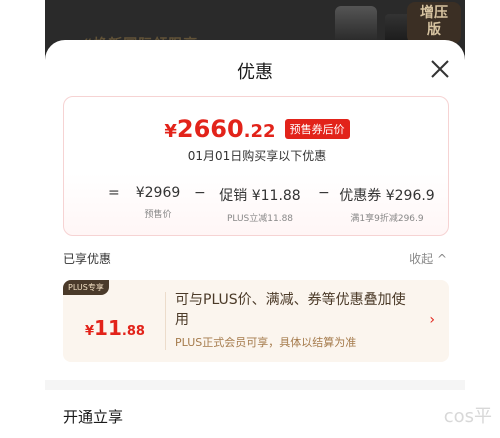  What do you see at coordinates (467, 416) in the screenshot?
I see `watermark: cos平` at bounding box center [467, 416].